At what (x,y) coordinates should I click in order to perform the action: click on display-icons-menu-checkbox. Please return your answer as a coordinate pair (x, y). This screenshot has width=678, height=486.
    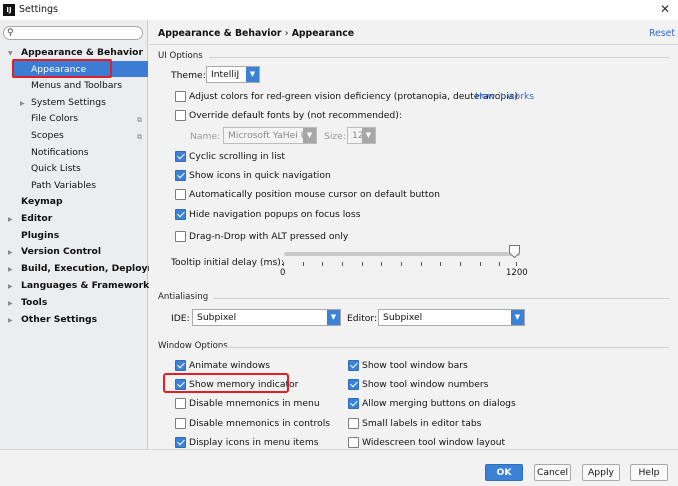
    Looking at the image, I should click on (180, 442).